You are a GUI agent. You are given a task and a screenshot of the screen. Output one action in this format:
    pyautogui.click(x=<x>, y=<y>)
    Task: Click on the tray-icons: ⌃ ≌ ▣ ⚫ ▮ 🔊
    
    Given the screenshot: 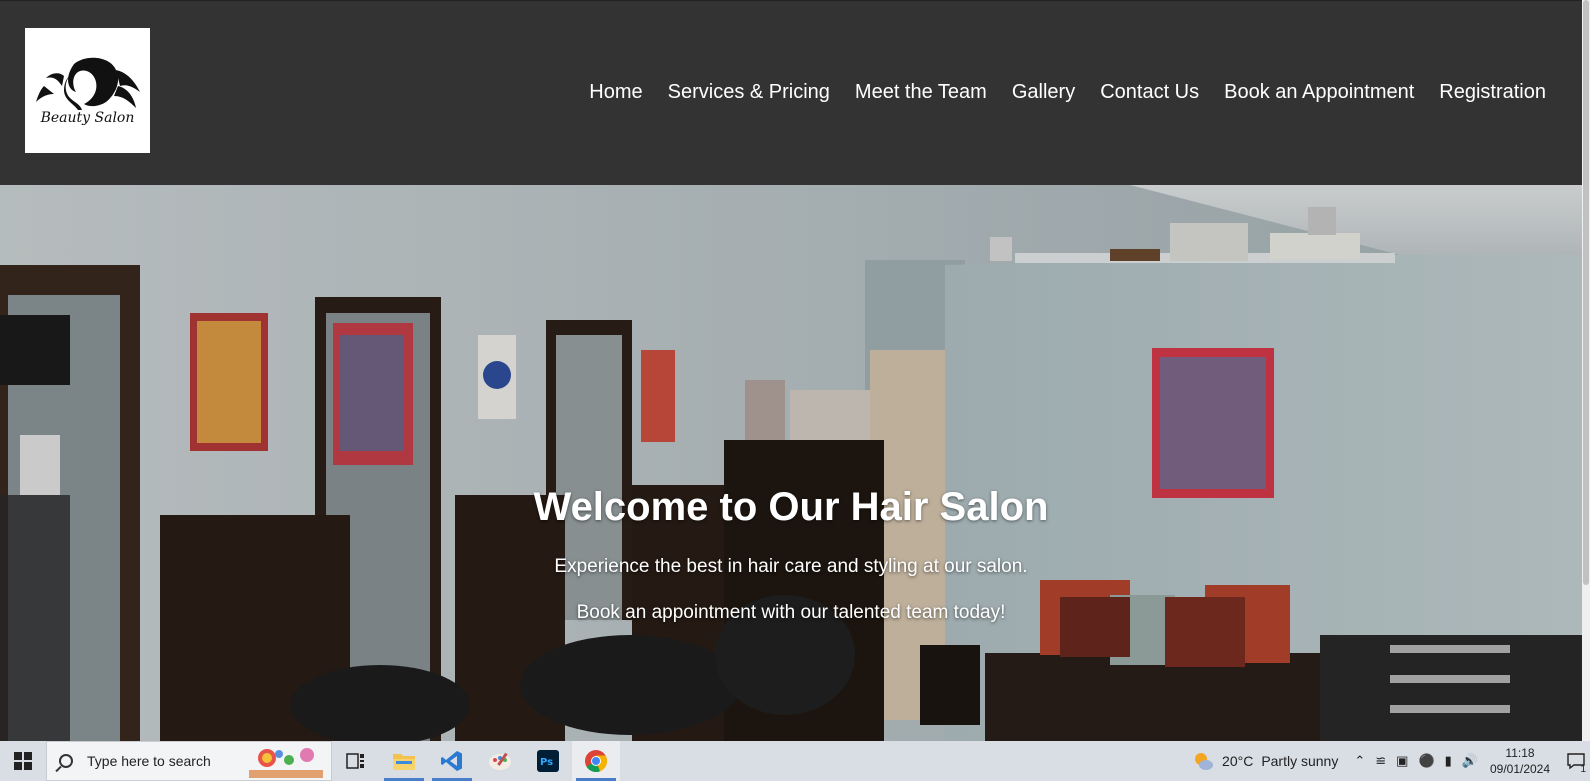 What is the action you would take?
    pyautogui.click(x=1416, y=761)
    